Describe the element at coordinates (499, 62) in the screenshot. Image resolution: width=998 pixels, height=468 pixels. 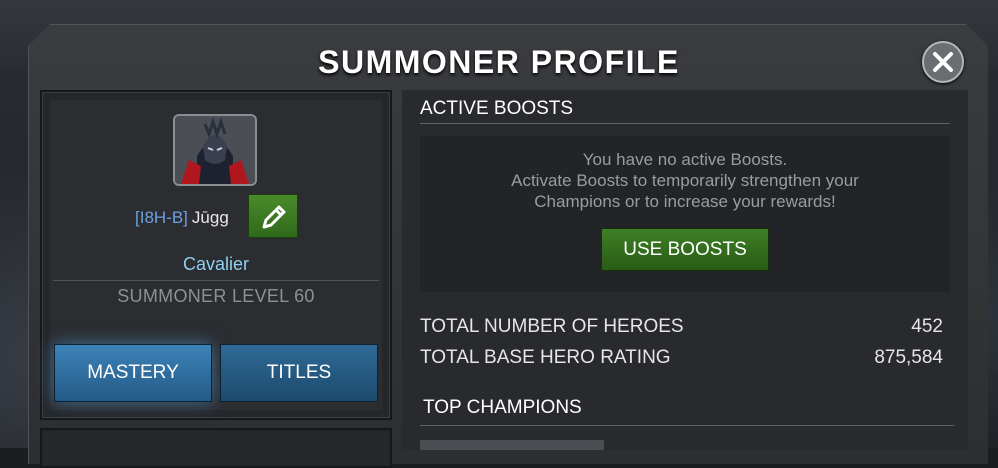
I see `modal-title: SUMMONER PROFILE` at that location.